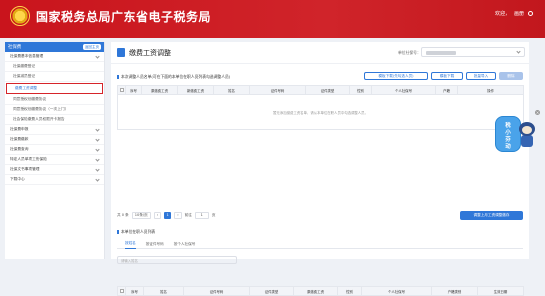 The width and height of the screenshot is (545, 296). What do you see at coordinates (173, 77) in the screenshot?
I see `adjust-list-title: 本次调整人员名单(可在下面的本单位在职人员列表勾选调整人员)` at bounding box center [173, 77].